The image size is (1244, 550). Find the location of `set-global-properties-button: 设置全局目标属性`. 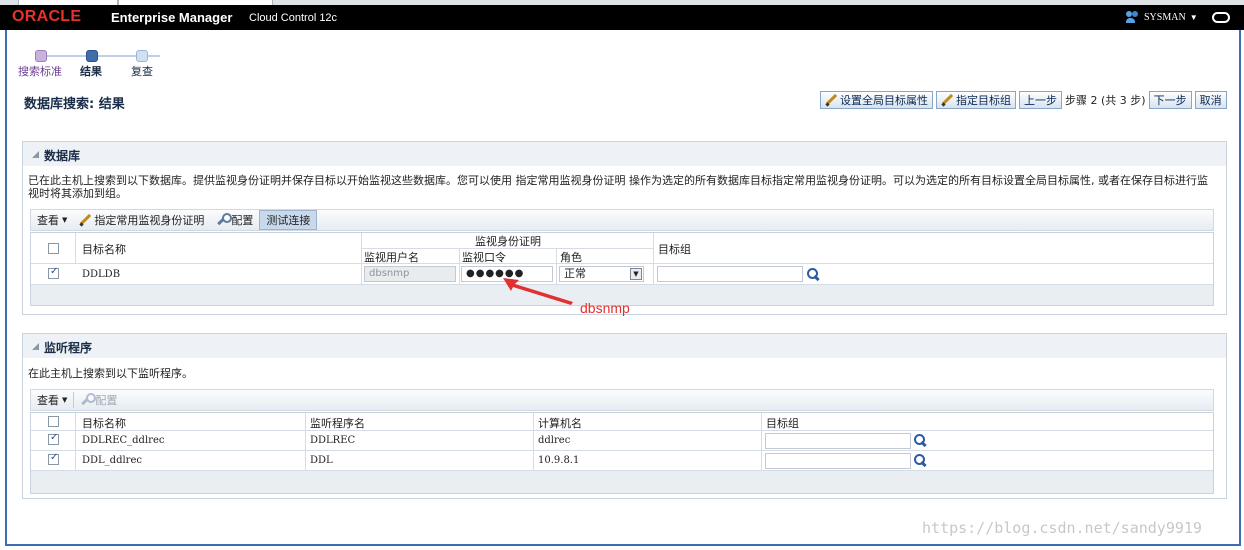

set-global-properties-button: 设置全局目标属性 is located at coordinates (876, 100).